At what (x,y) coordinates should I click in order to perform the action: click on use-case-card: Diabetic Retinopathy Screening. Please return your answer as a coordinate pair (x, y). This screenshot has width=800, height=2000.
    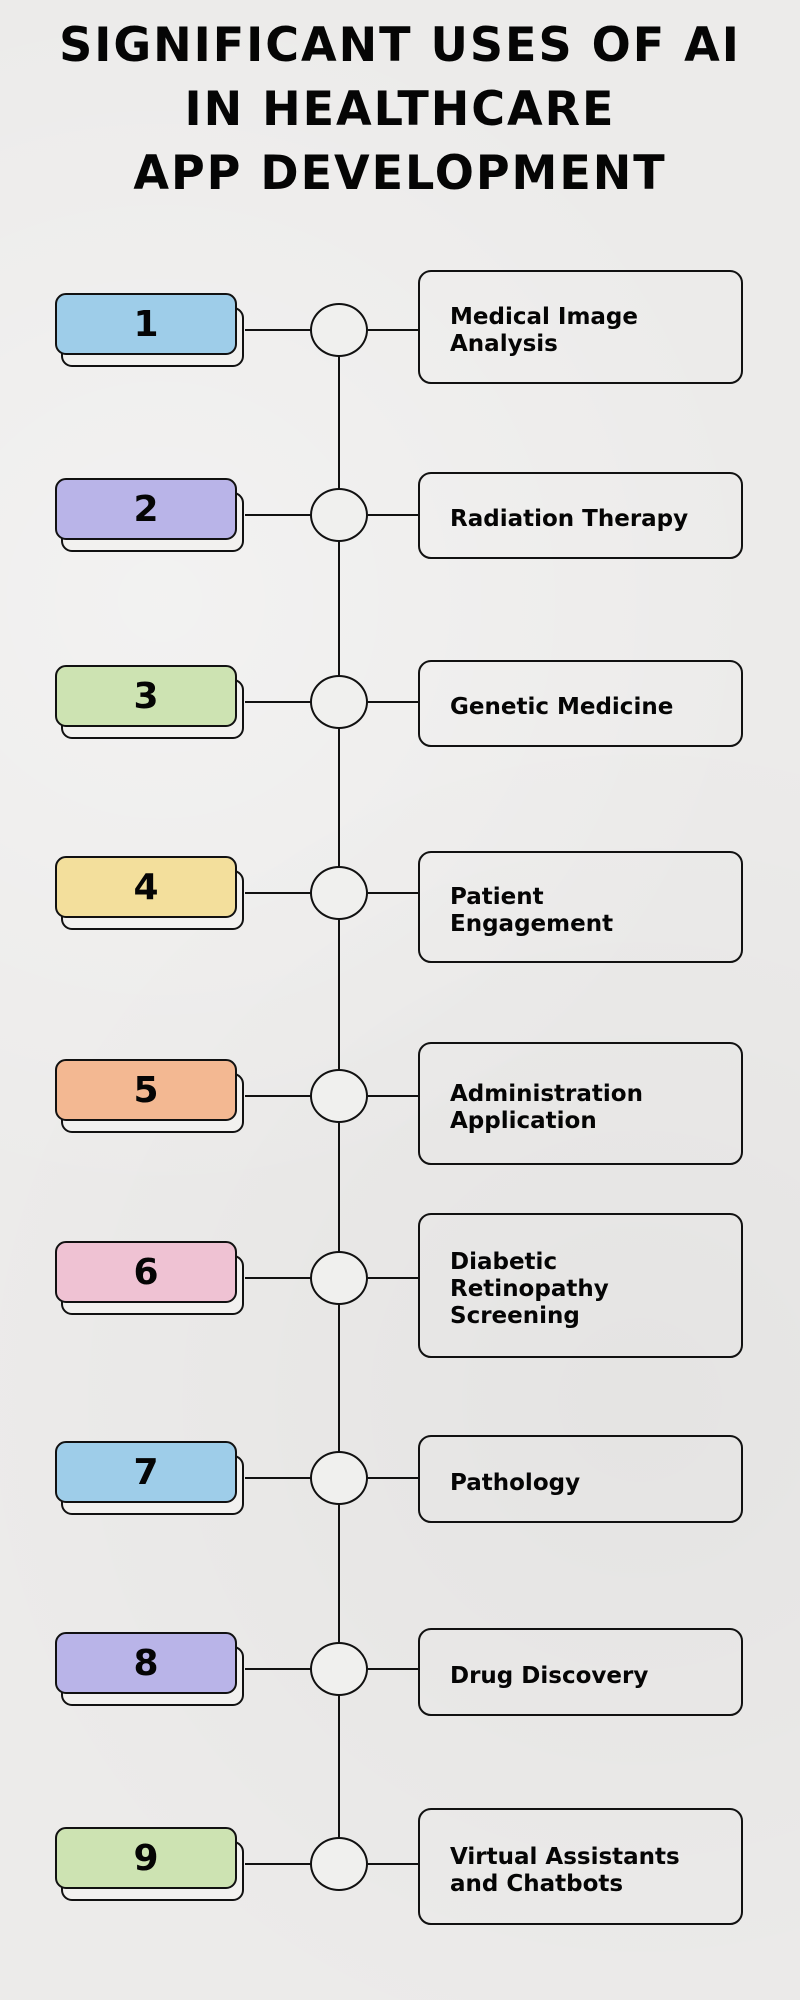
    Looking at the image, I should click on (580, 1285).